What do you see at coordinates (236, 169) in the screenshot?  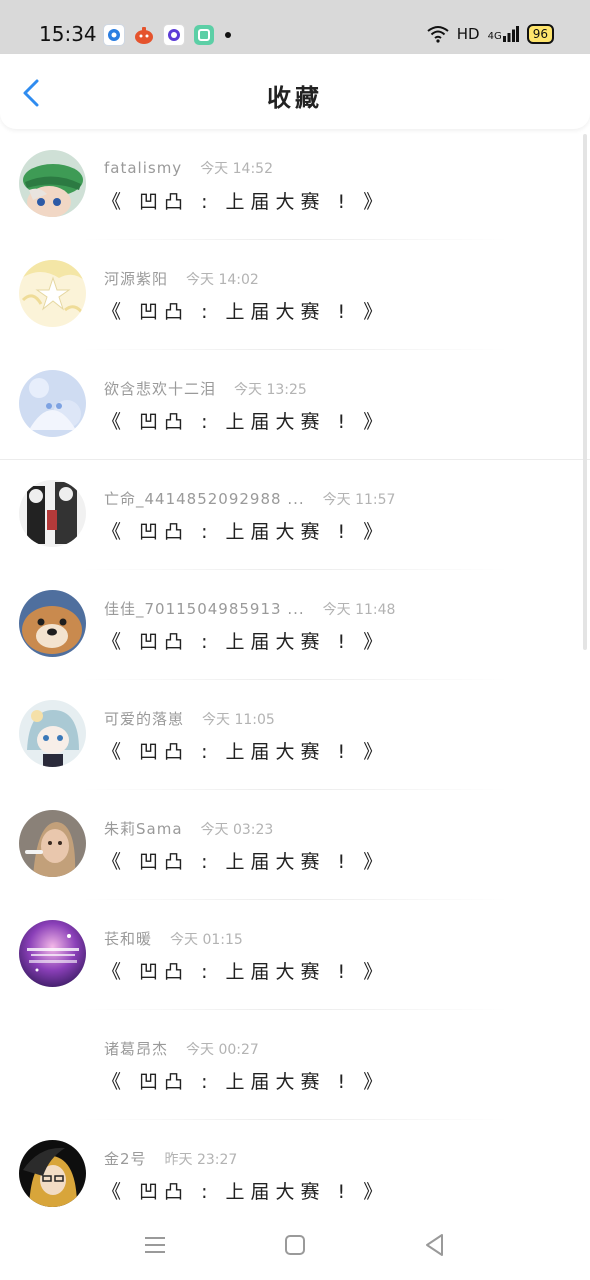 I see `timestamp: 今天 14:52` at bounding box center [236, 169].